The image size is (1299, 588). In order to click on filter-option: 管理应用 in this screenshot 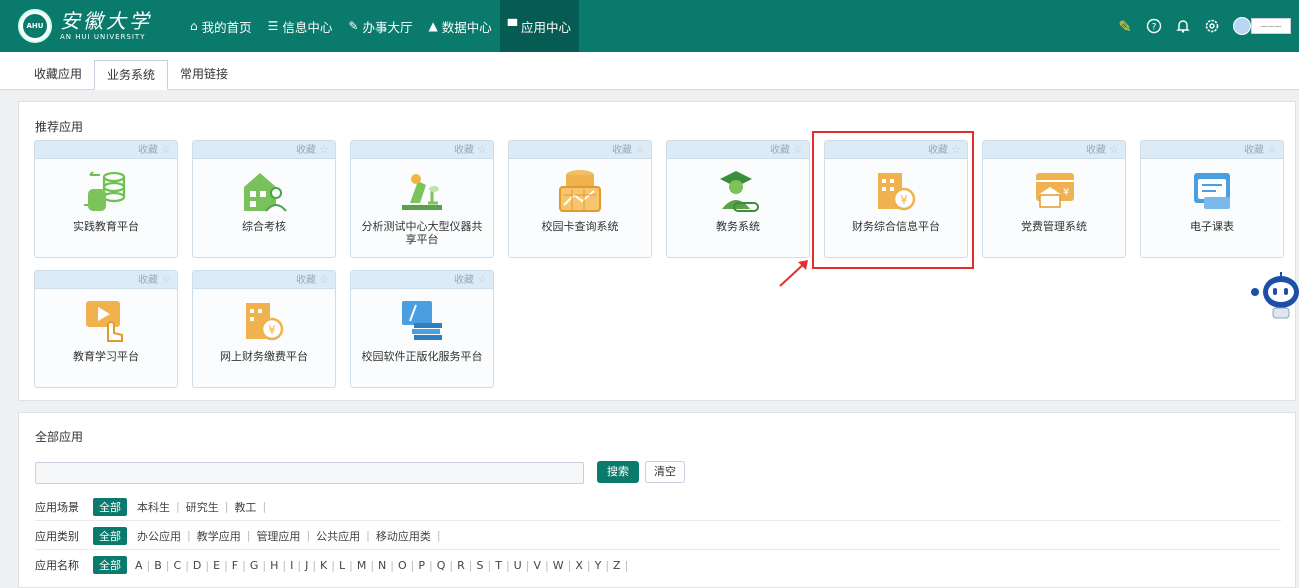, I will do `click(278, 536)`.